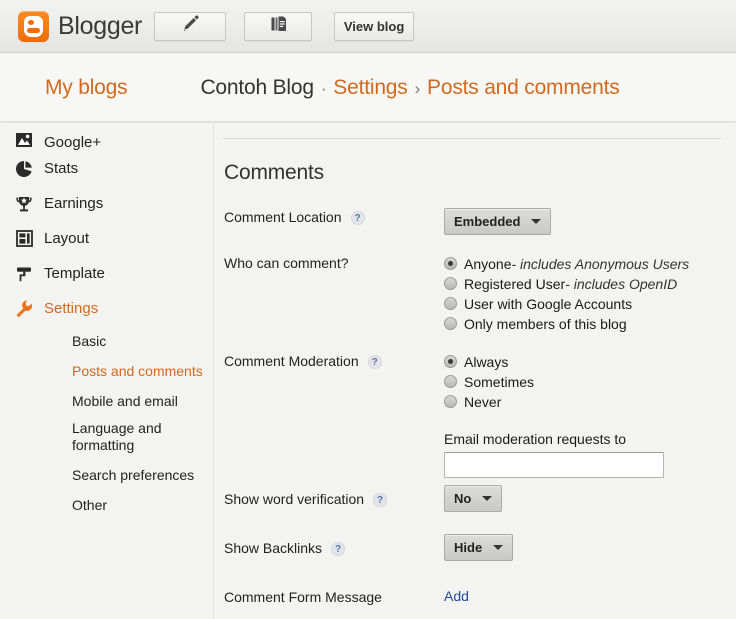  I want to click on breadcrumb-blog-name: Contoh Blog, so click(257, 87).